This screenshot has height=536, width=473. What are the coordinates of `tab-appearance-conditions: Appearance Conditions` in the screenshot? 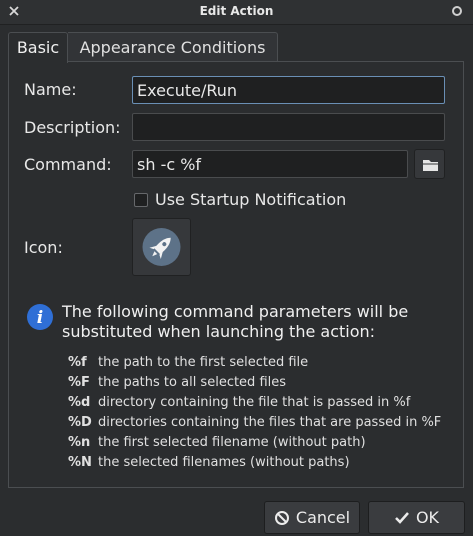 It's located at (173, 47).